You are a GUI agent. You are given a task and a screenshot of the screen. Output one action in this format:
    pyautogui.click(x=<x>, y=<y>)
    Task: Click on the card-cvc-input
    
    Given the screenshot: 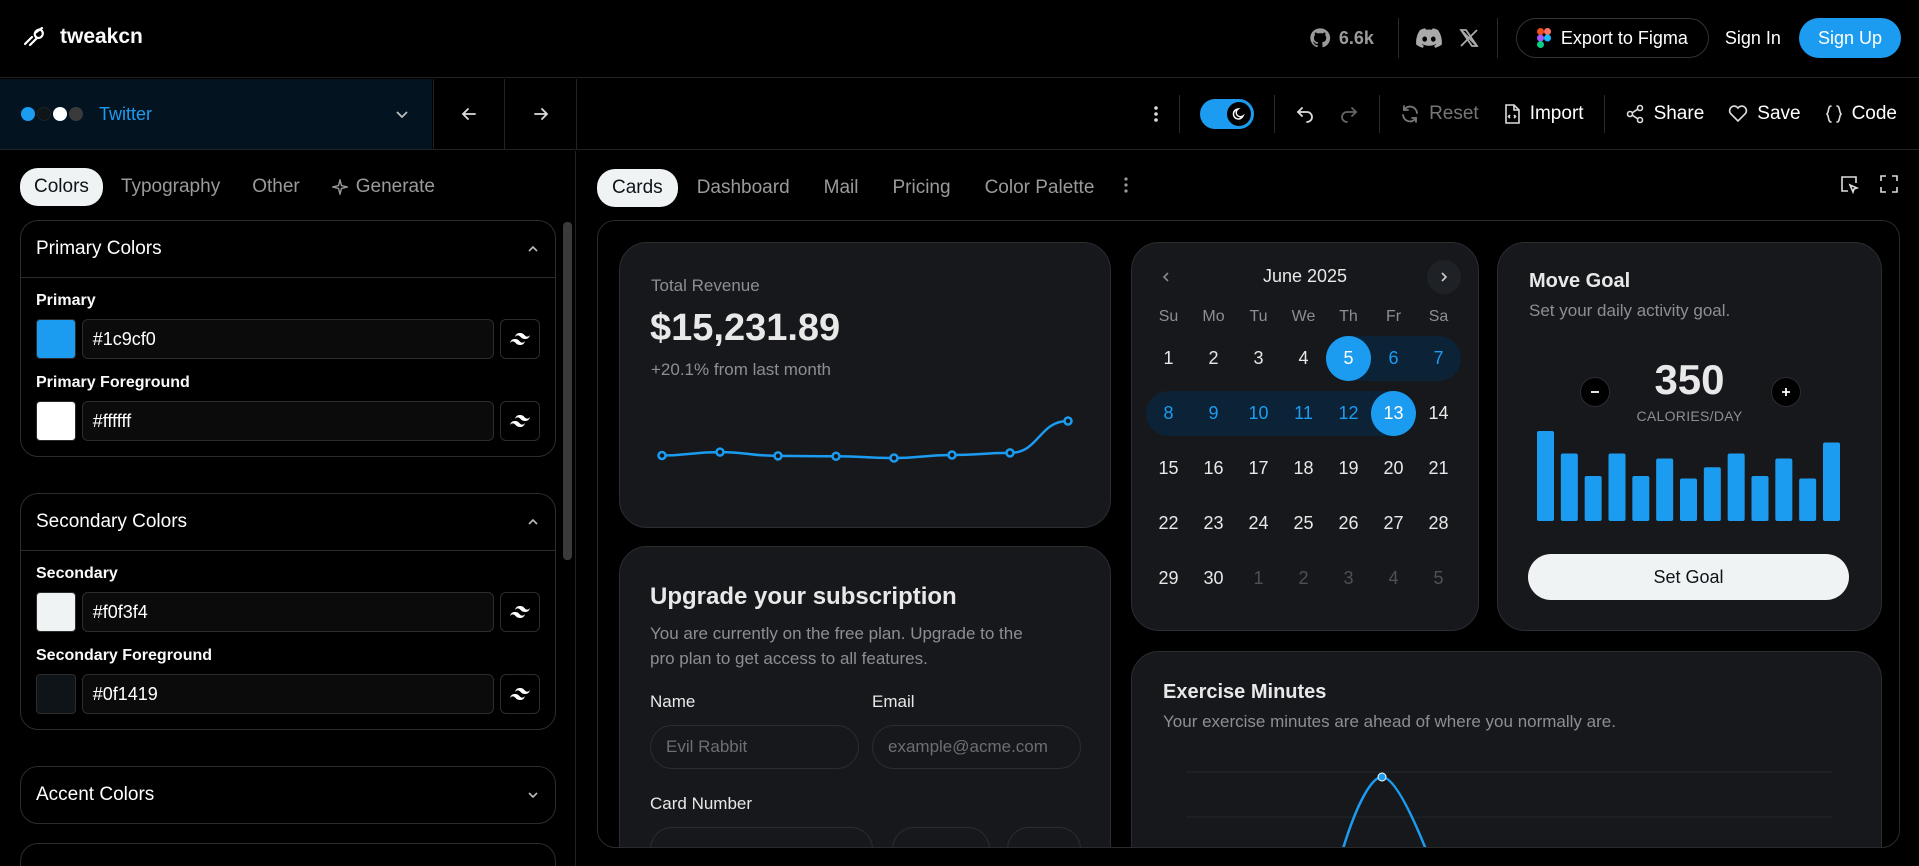 What is the action you would take?
    pyautogui.click(x=1044, y=837)
    